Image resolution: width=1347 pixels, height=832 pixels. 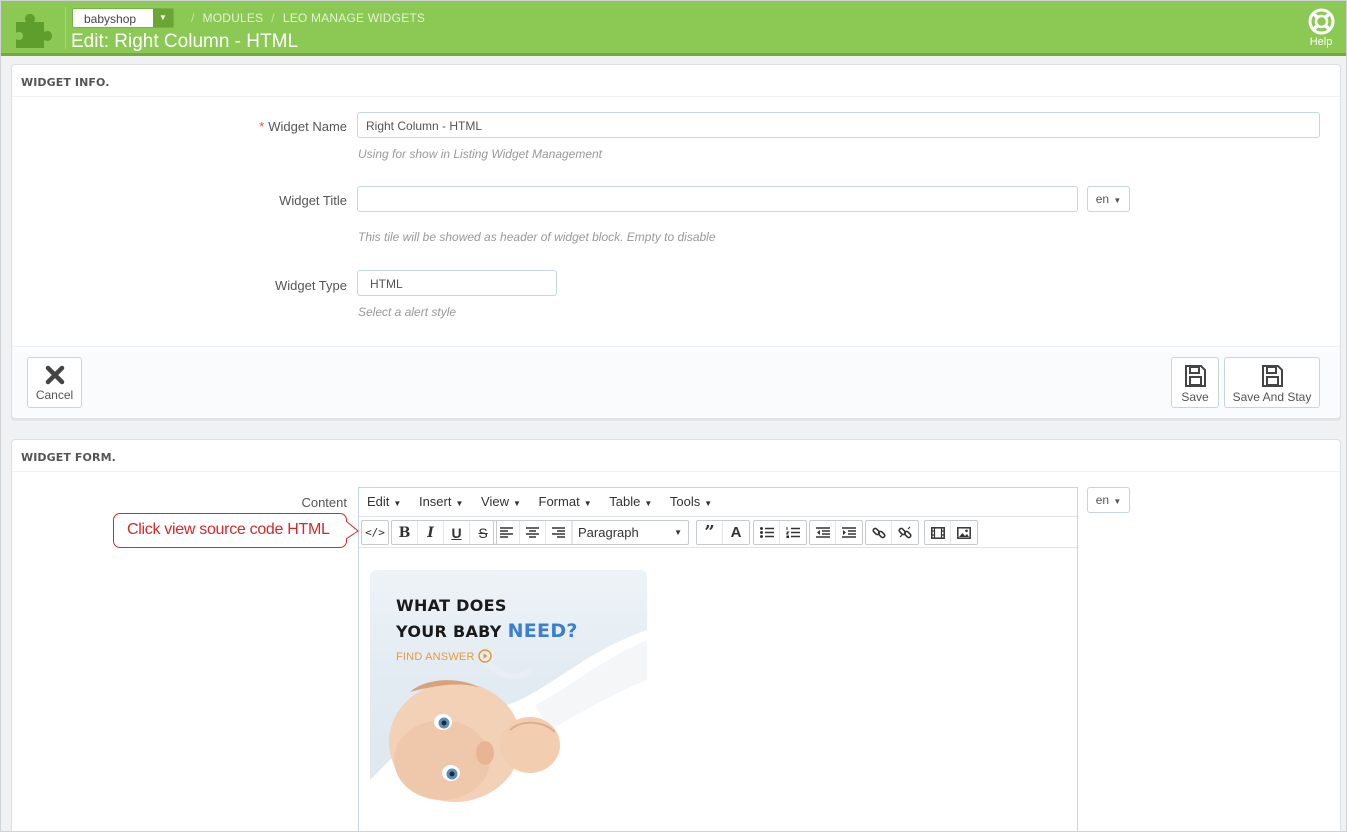 I want to click on widget-title-input, so click(x=717, y=199).